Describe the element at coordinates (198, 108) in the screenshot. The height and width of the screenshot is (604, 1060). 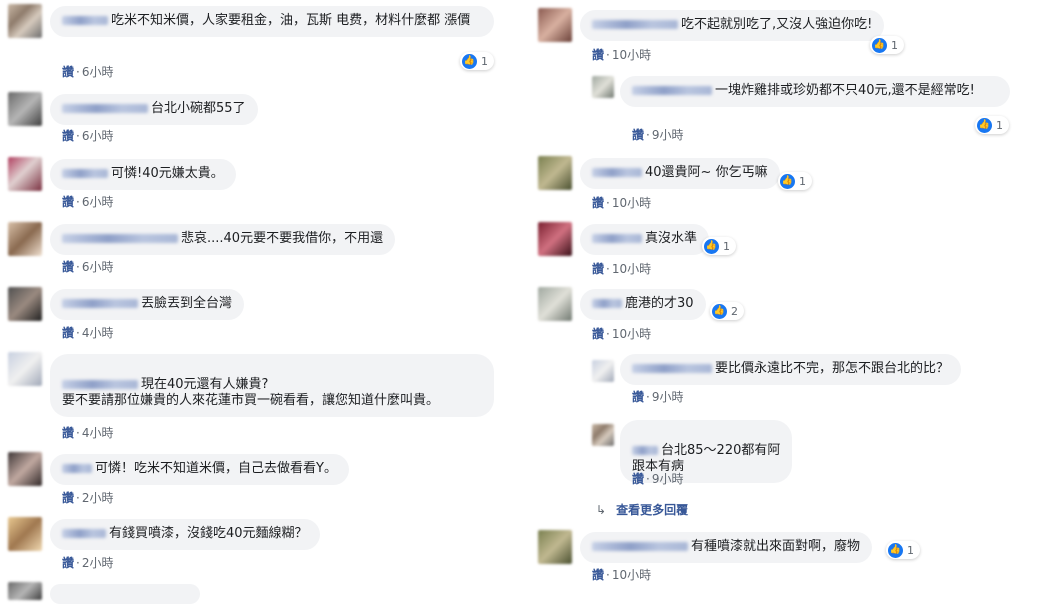
I see `comment-text: 台北小碗都55了` at that location.